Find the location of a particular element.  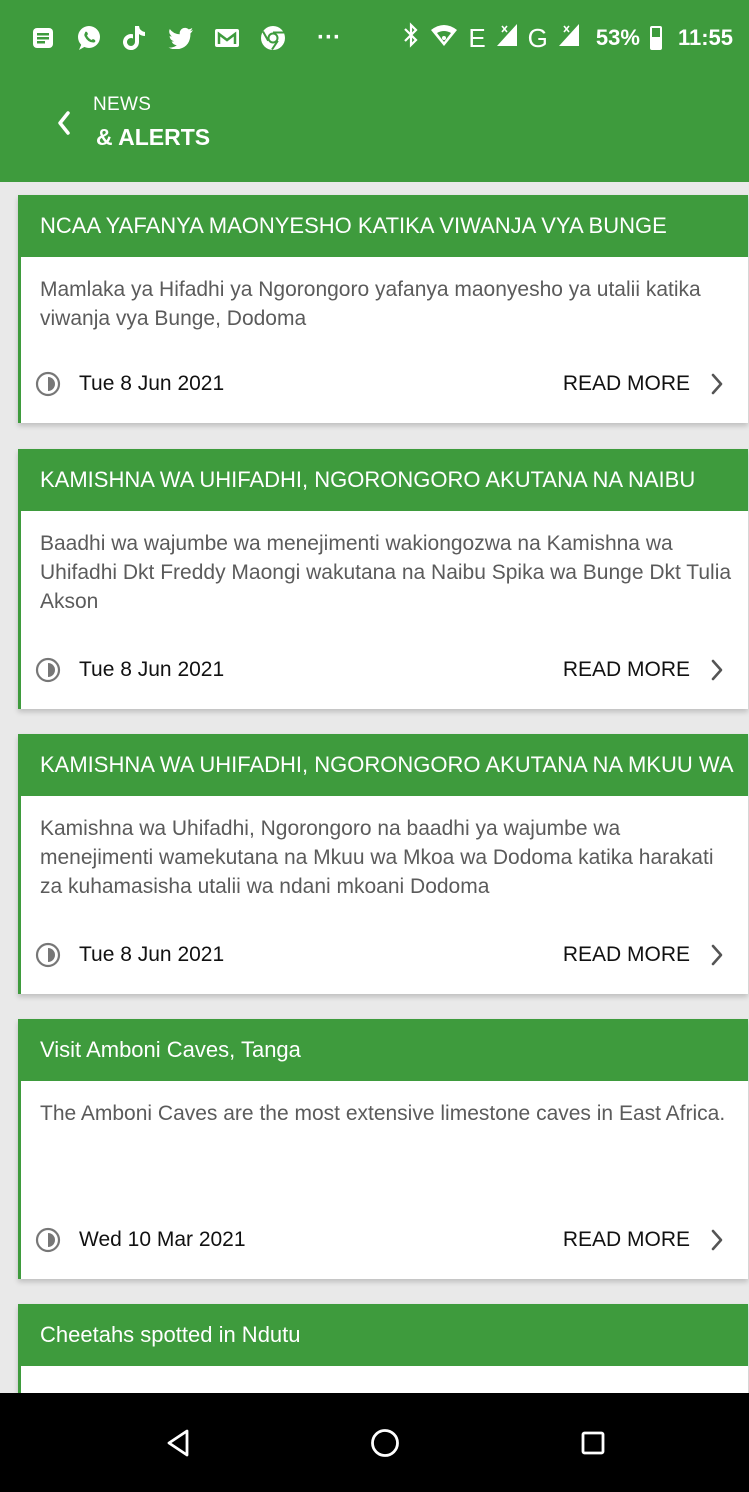

battery-percent: 53% is located at coordinates (617, 37).